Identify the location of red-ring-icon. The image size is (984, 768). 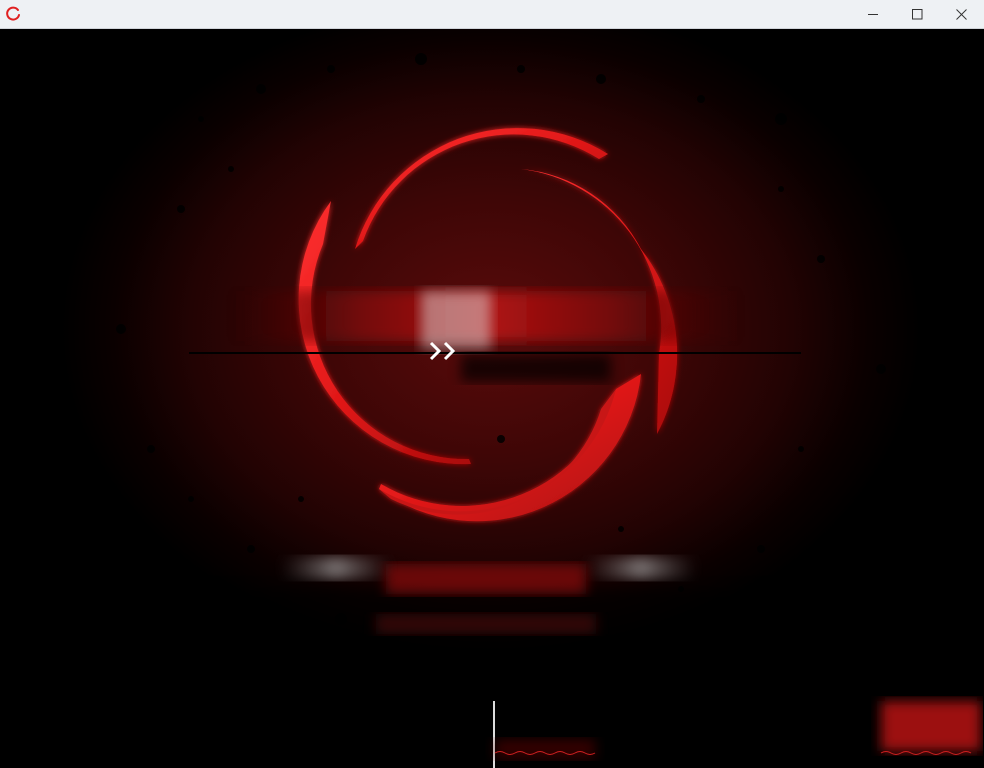
(13, 14).